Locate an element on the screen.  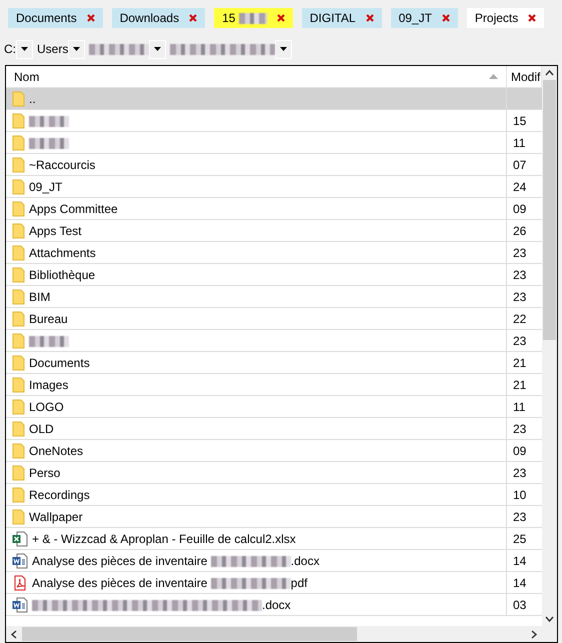
file-row: OneNotes 09 is located at coordinates (274, 451).